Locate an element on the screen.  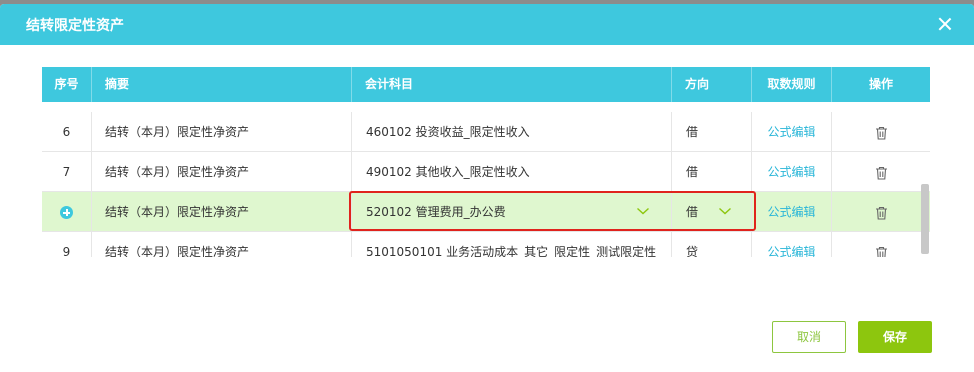
row-no is located at coordinates (67, 212).